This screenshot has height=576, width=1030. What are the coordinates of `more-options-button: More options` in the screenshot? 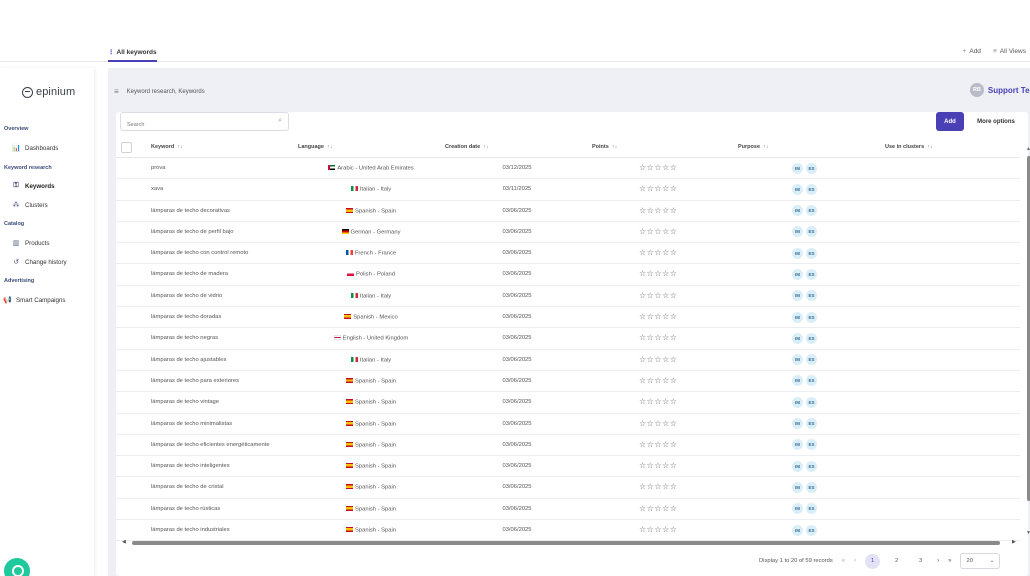 It's located at (996, 121).